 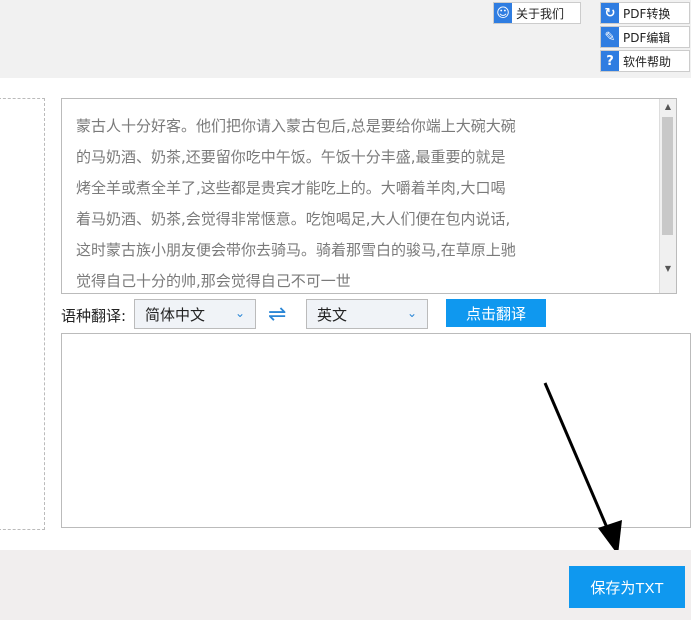 What do you see at coordinates (94, 316) in the screenshot?
I see `language-label: 语种翻译:` at bounding box center [94, 316].